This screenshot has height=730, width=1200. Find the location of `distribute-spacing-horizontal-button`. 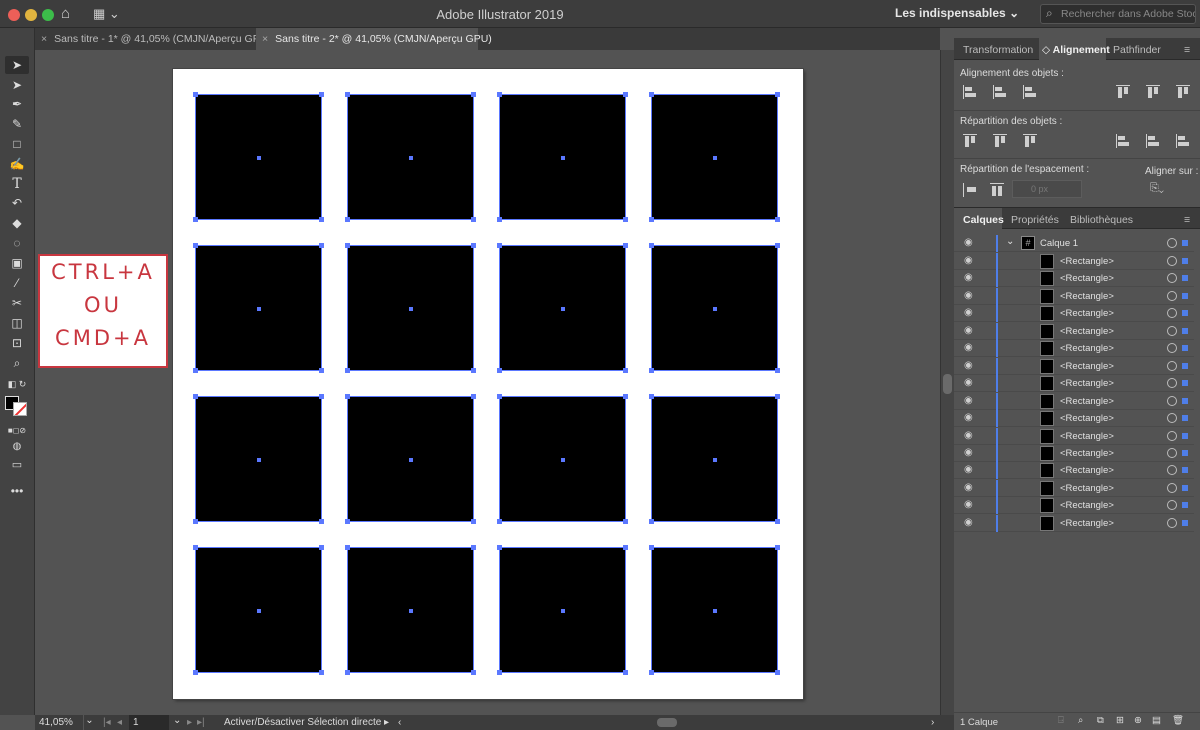

distribute-spacing-horizontal-button is located at coordinates (997, 190).